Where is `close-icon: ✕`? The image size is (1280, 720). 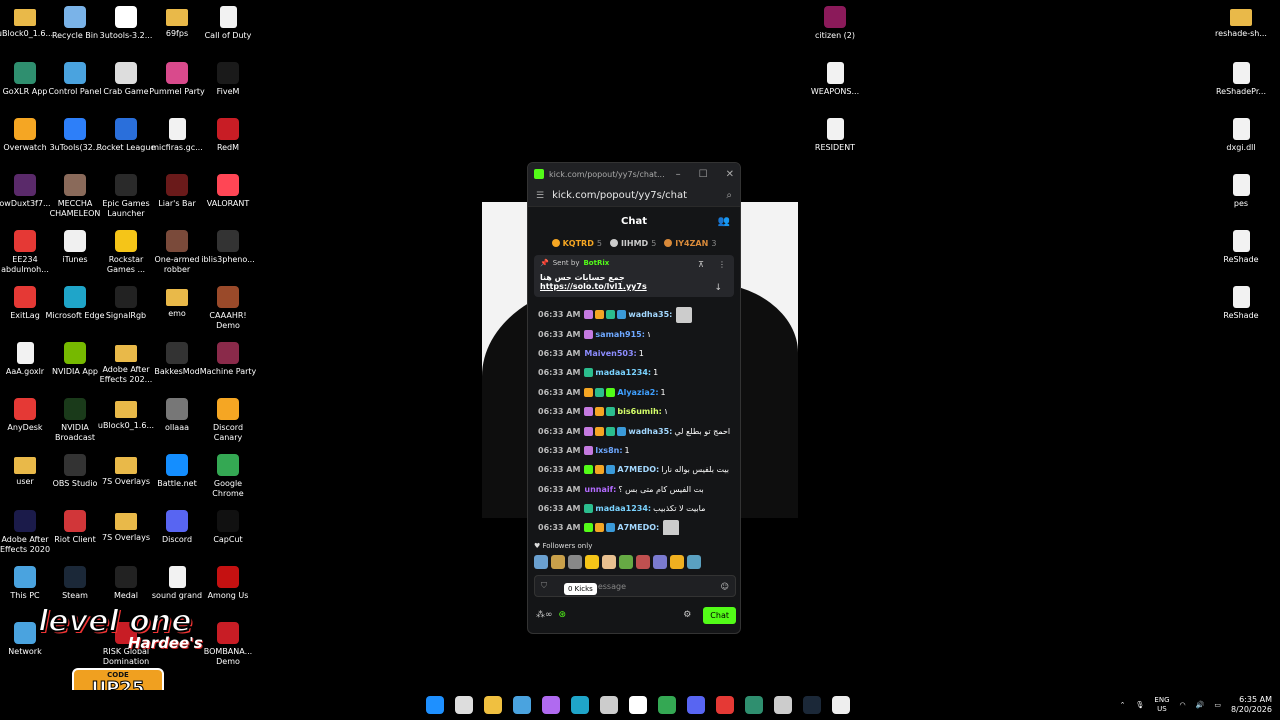 close-icon: ✕ is located at coordinates (730, 174).